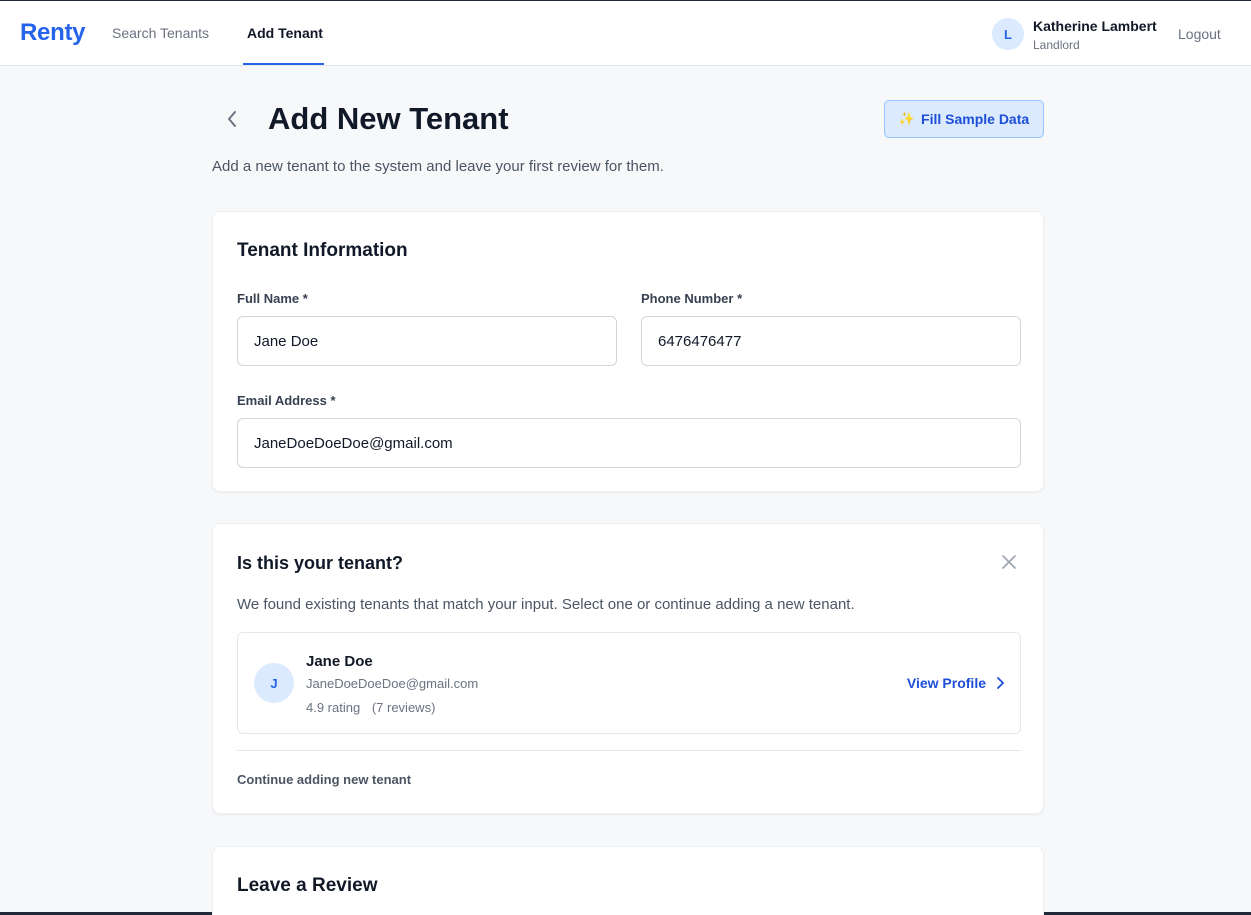  I want to click on user-name: Katherine Lambert, so click(1095, 26).